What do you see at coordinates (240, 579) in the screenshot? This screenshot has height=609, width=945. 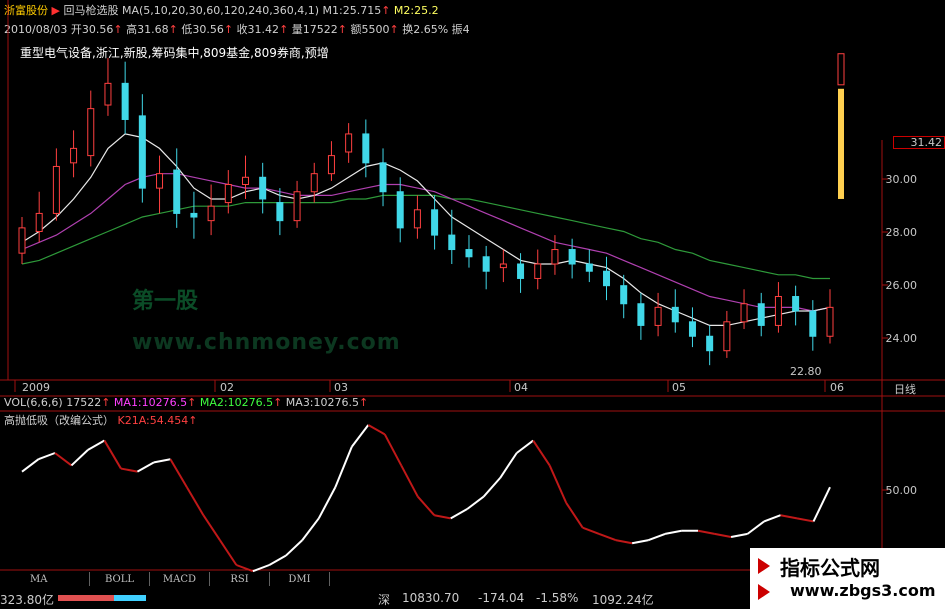 I see `tab-rsi: RSI` at bounding box center [240, 579].